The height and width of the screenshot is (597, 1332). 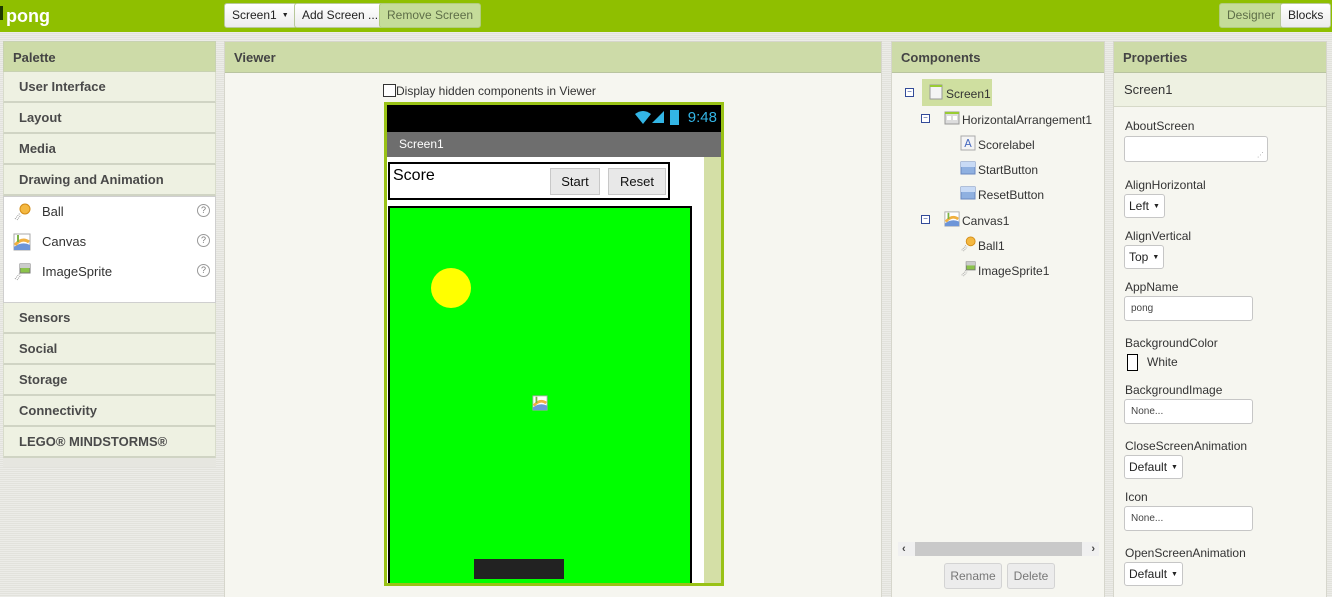 What do you see at coordinates (109, 242) in the screenshot?
I see `palette-item-canvas: Canvas ?` at bounding box center [109, 242].